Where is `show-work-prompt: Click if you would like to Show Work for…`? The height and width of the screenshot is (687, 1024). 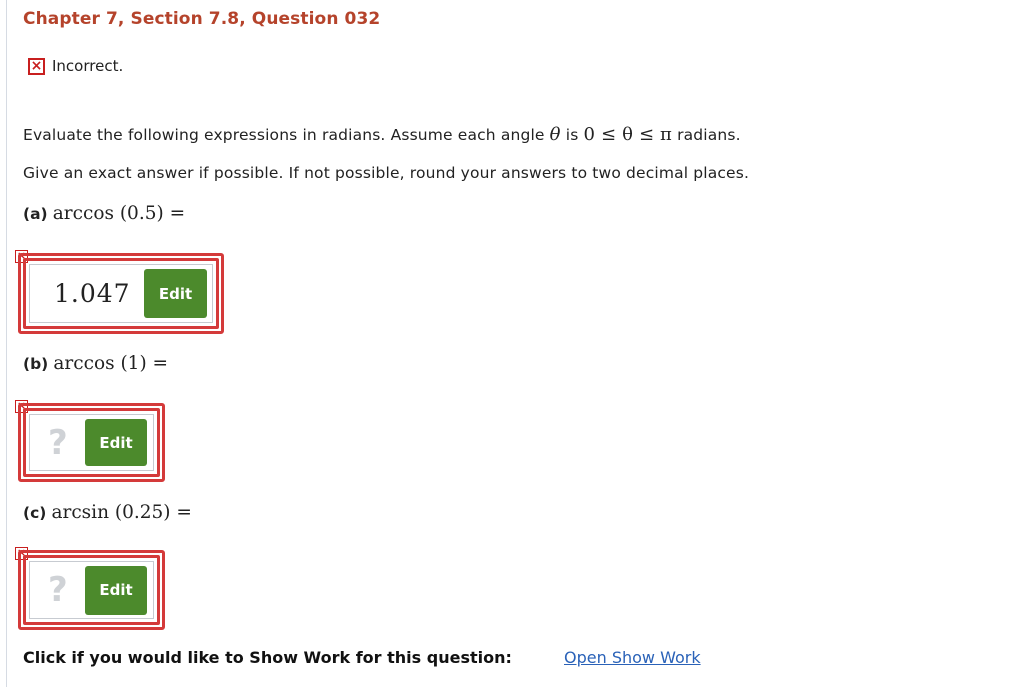 show-work-prompt: Click if you would like to Show Work for… is located at coordinates (267, 657).